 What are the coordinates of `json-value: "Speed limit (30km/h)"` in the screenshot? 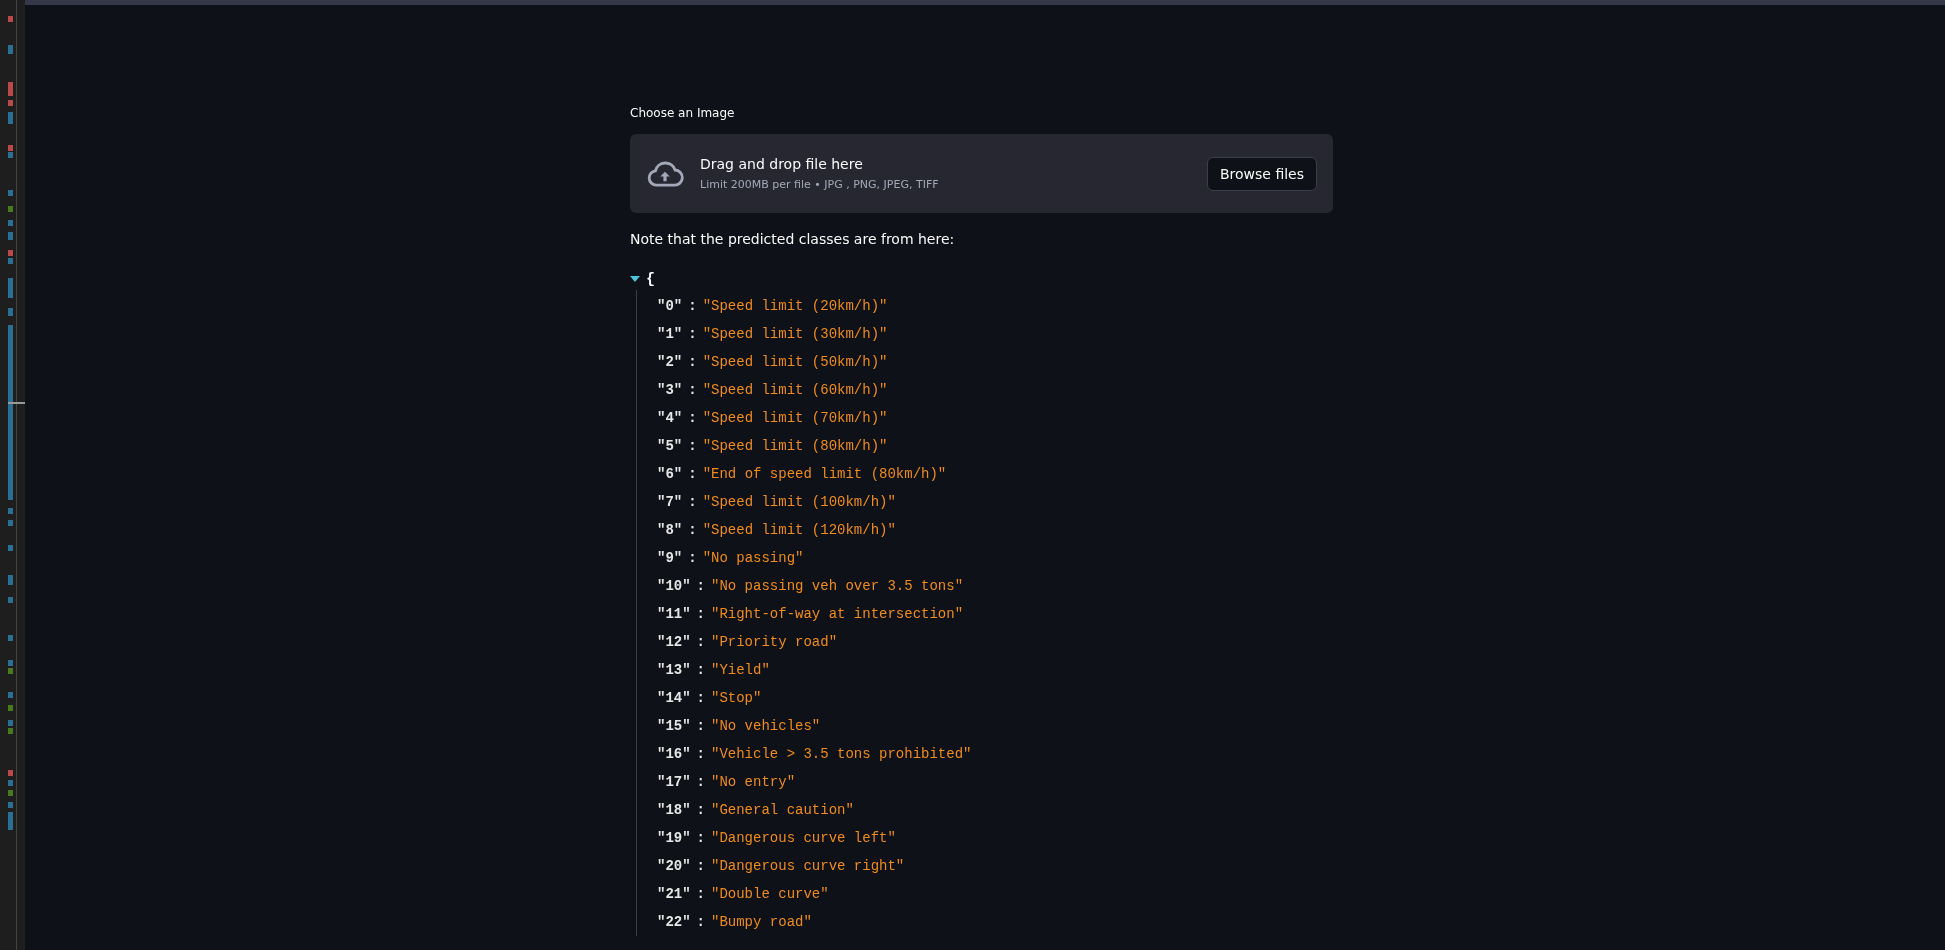 It's located at (795, 334).